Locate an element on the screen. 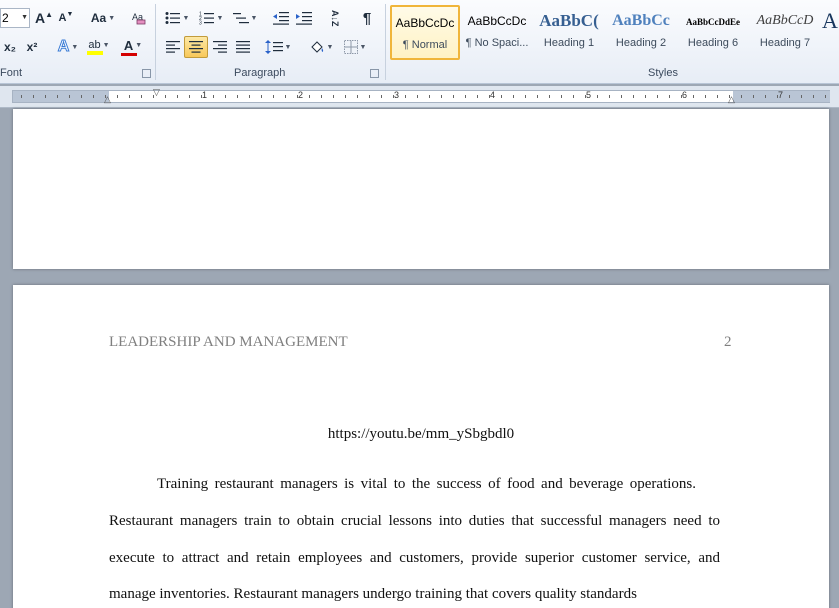 The height and width of the screenshot is (608, 839). style-heading-2: AaBbCc Heading 2 is located at coordinates (641, 32).